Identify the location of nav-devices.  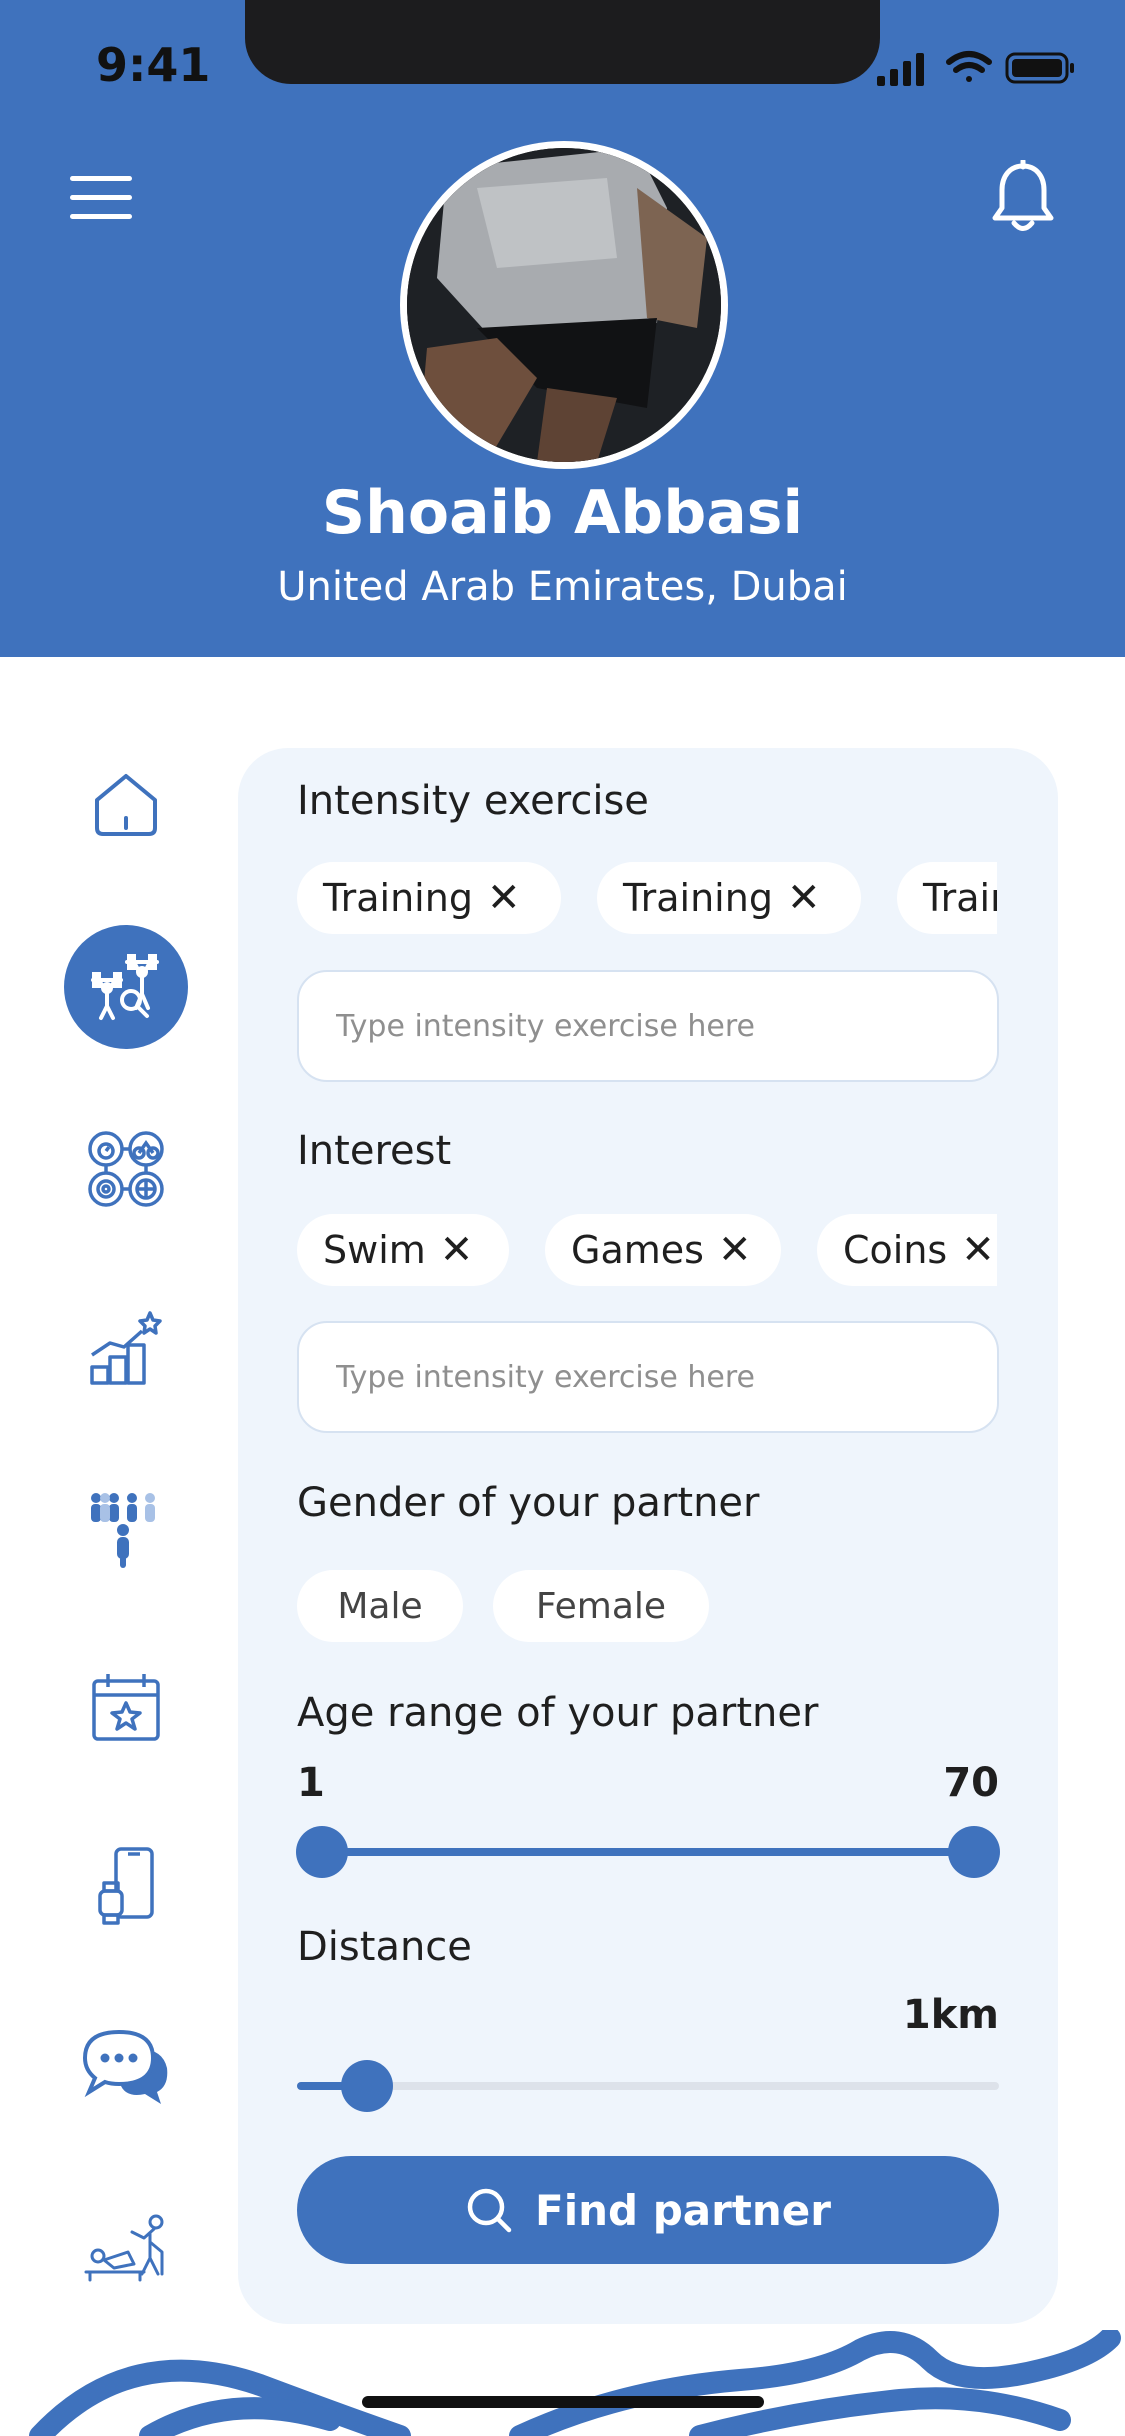
(126, 1887).